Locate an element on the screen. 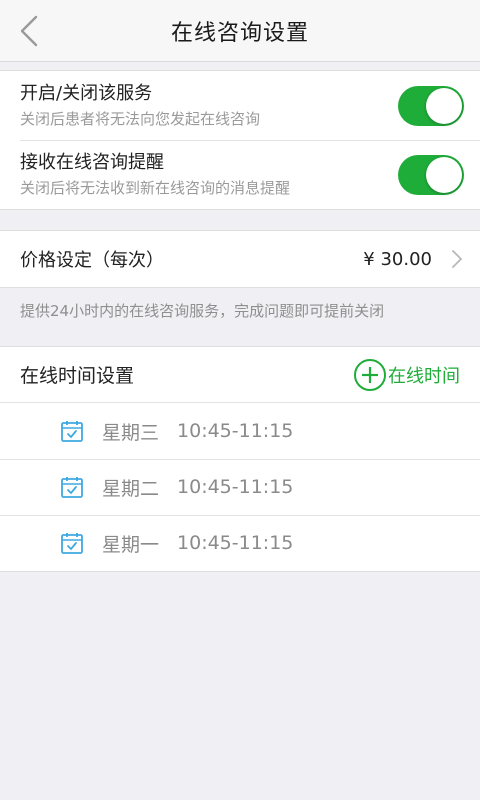 The image size is (480, 800). time-slot-day: 星期一 is located at coordinates (131, 544).